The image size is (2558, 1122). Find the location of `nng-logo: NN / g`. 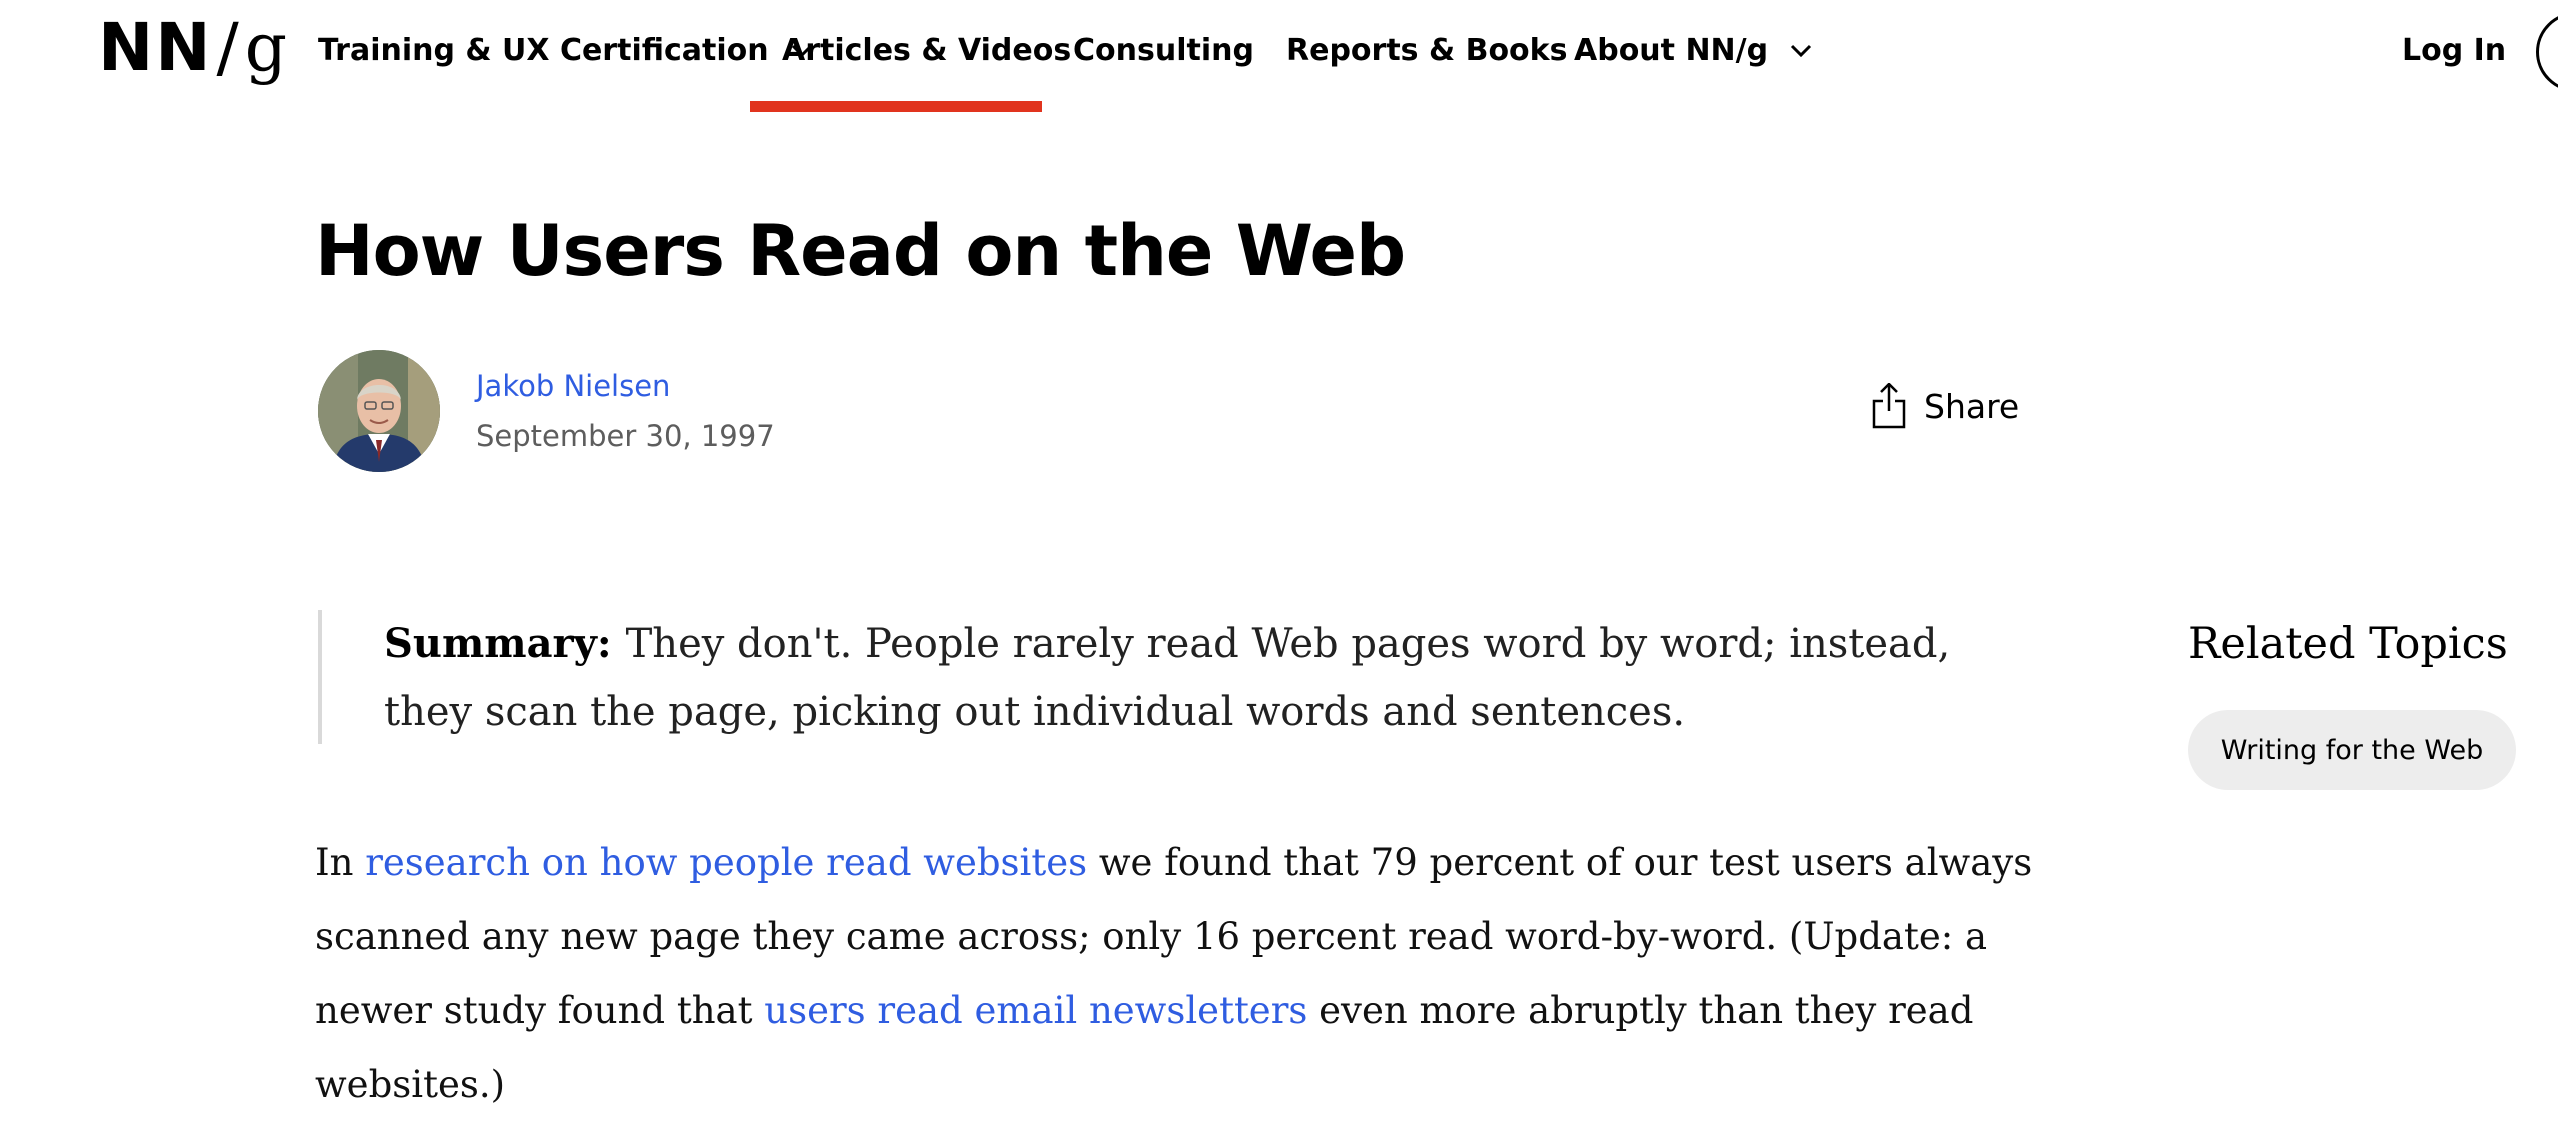

nng-logo: NN / g is located at coordinates (193, 48).